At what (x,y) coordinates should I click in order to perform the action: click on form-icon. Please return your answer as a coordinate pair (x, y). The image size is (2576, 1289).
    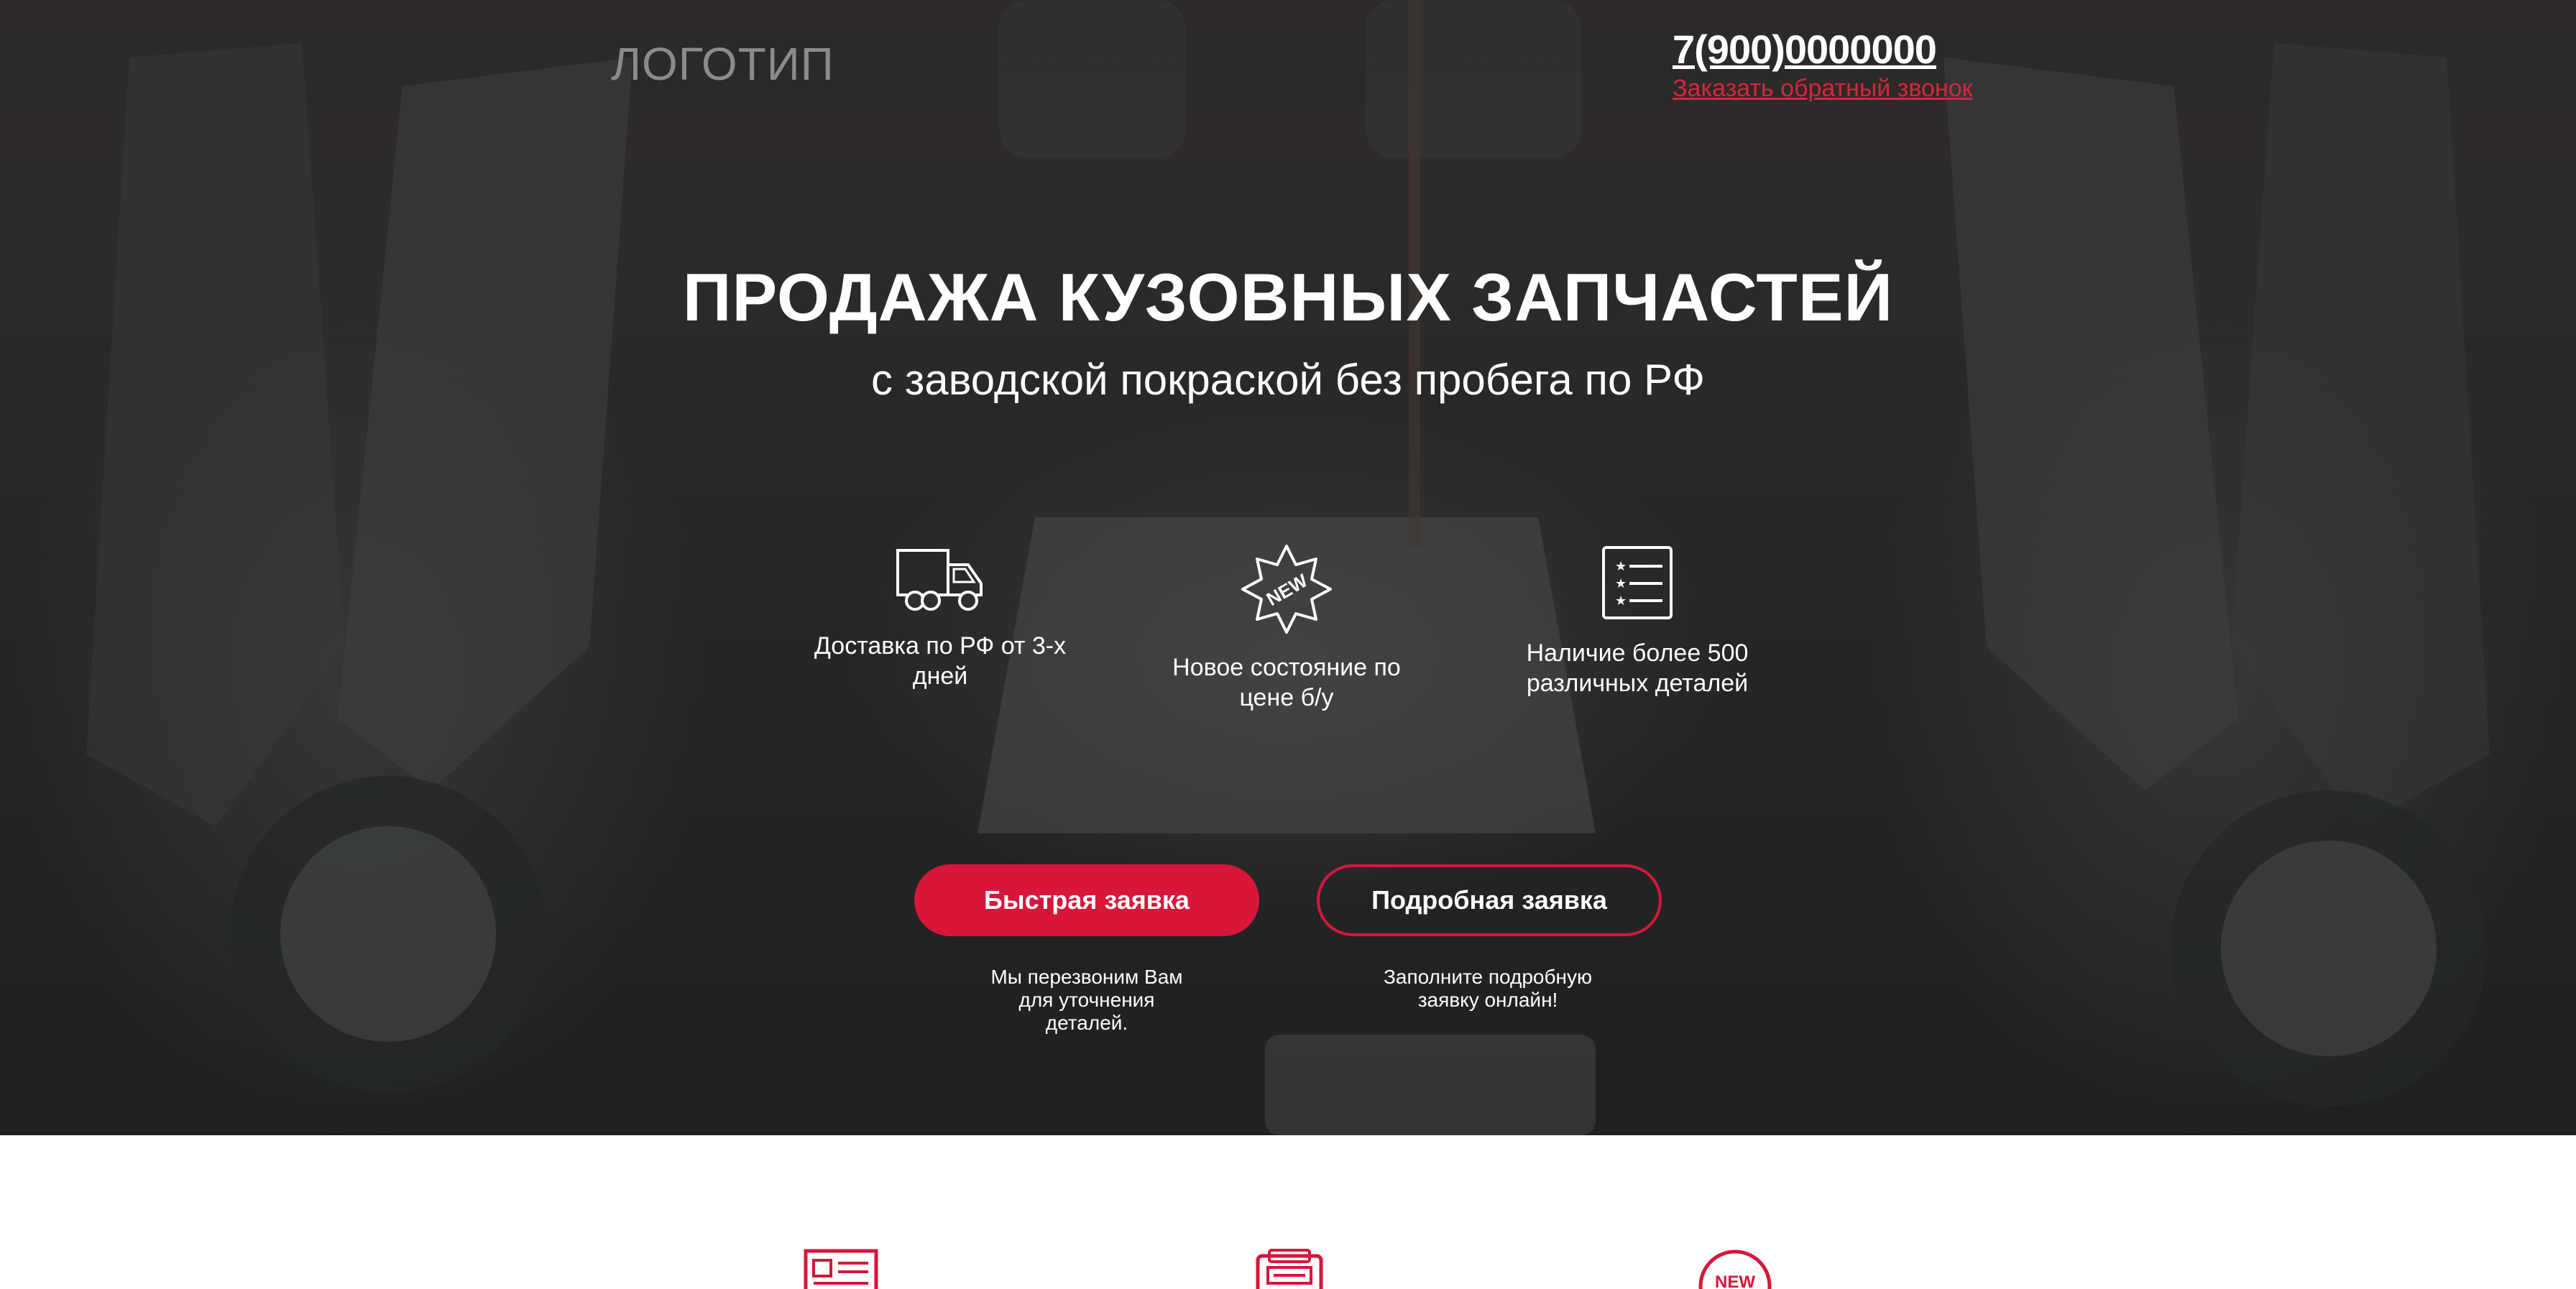
    Looking at the image, I should click on (841, 1269).